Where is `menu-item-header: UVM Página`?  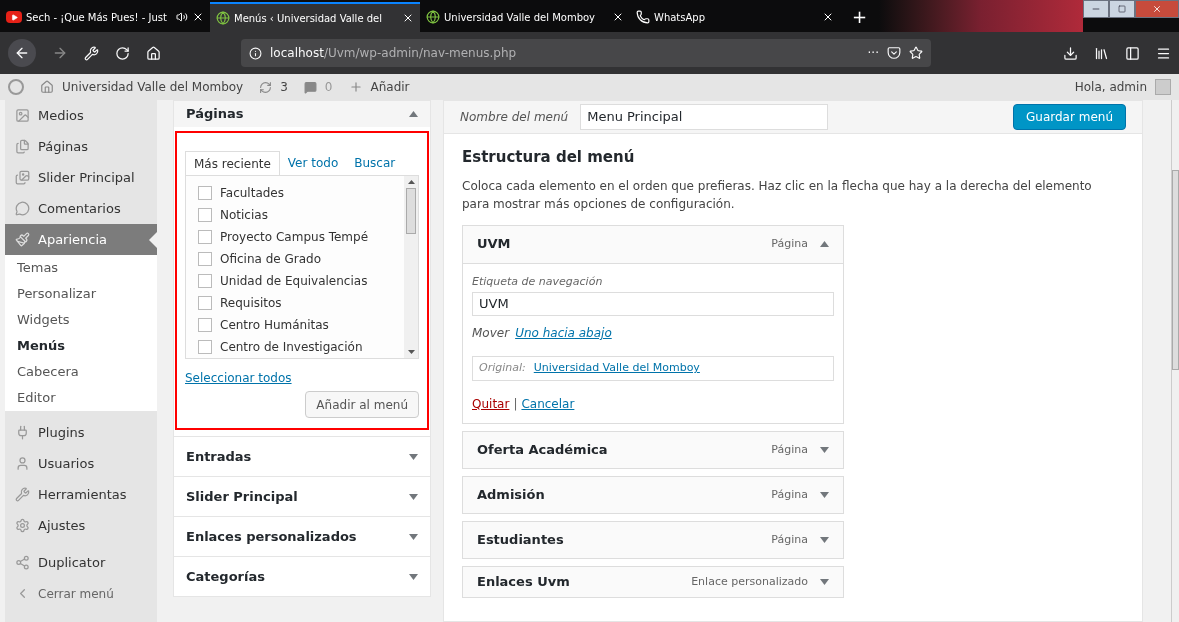 menu-item-header: UVM Página is located at coordinates (653, 244).